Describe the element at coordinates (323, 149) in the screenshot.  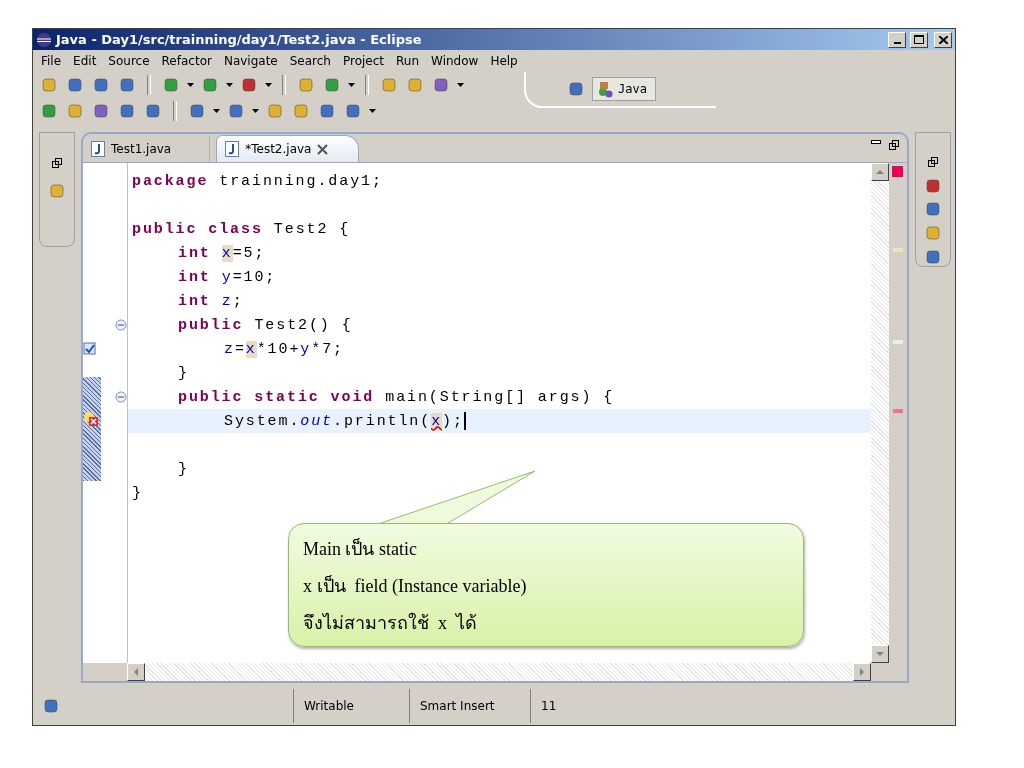
I see `close-tab-icon` at that location.